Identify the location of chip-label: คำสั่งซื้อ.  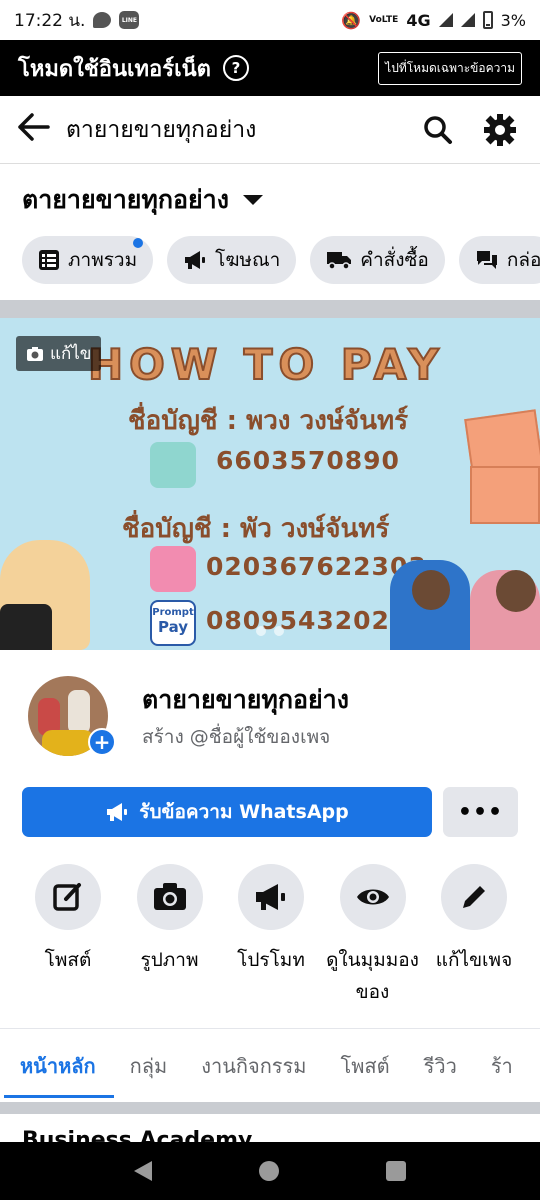
(394, 260).